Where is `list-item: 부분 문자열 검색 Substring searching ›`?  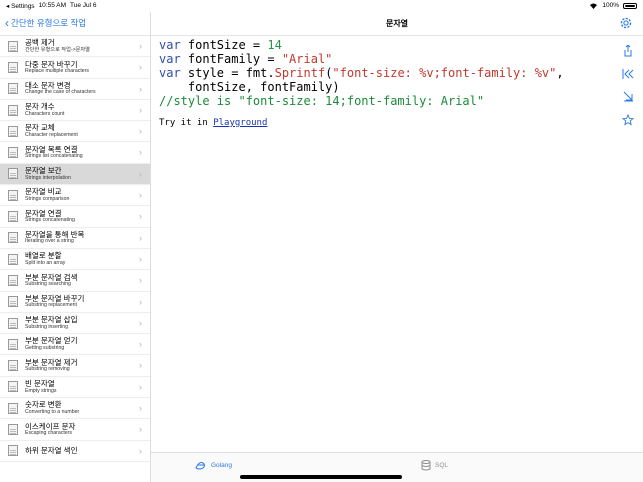
list-item: 부분 문자열 검색 Substring searching › is located at coordinates (75, 281).